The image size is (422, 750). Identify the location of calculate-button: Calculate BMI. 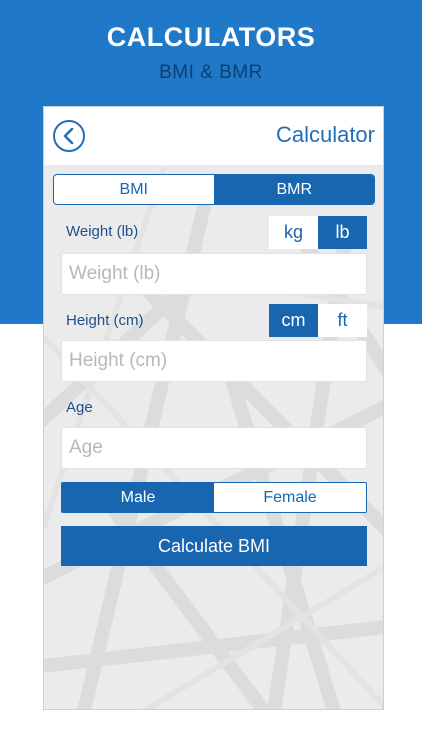
(214, 546).